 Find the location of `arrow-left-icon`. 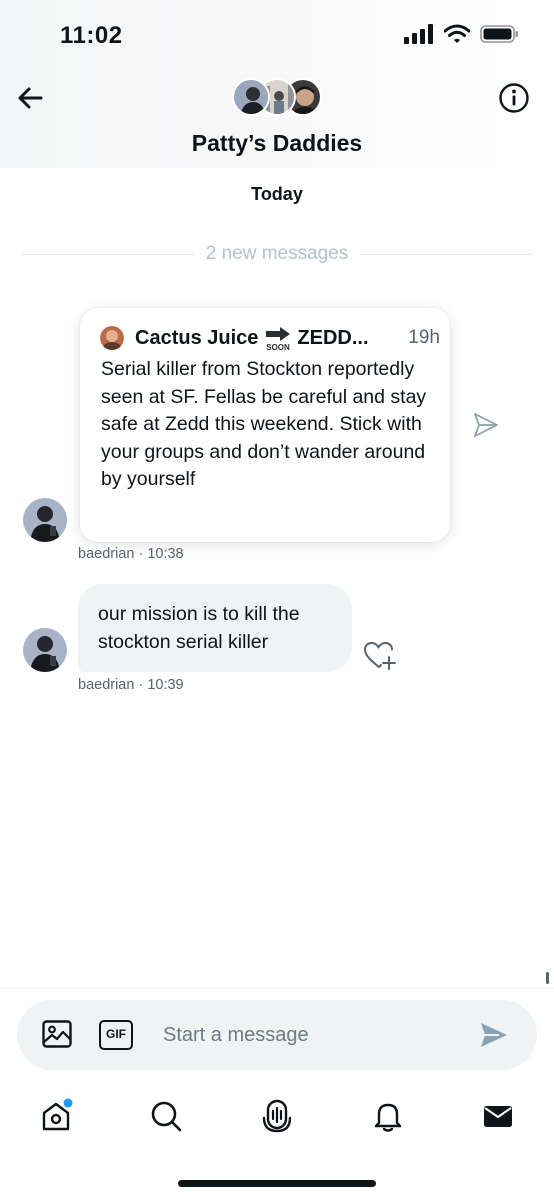

arrow-left-icon is located at coordinates (30, 98).